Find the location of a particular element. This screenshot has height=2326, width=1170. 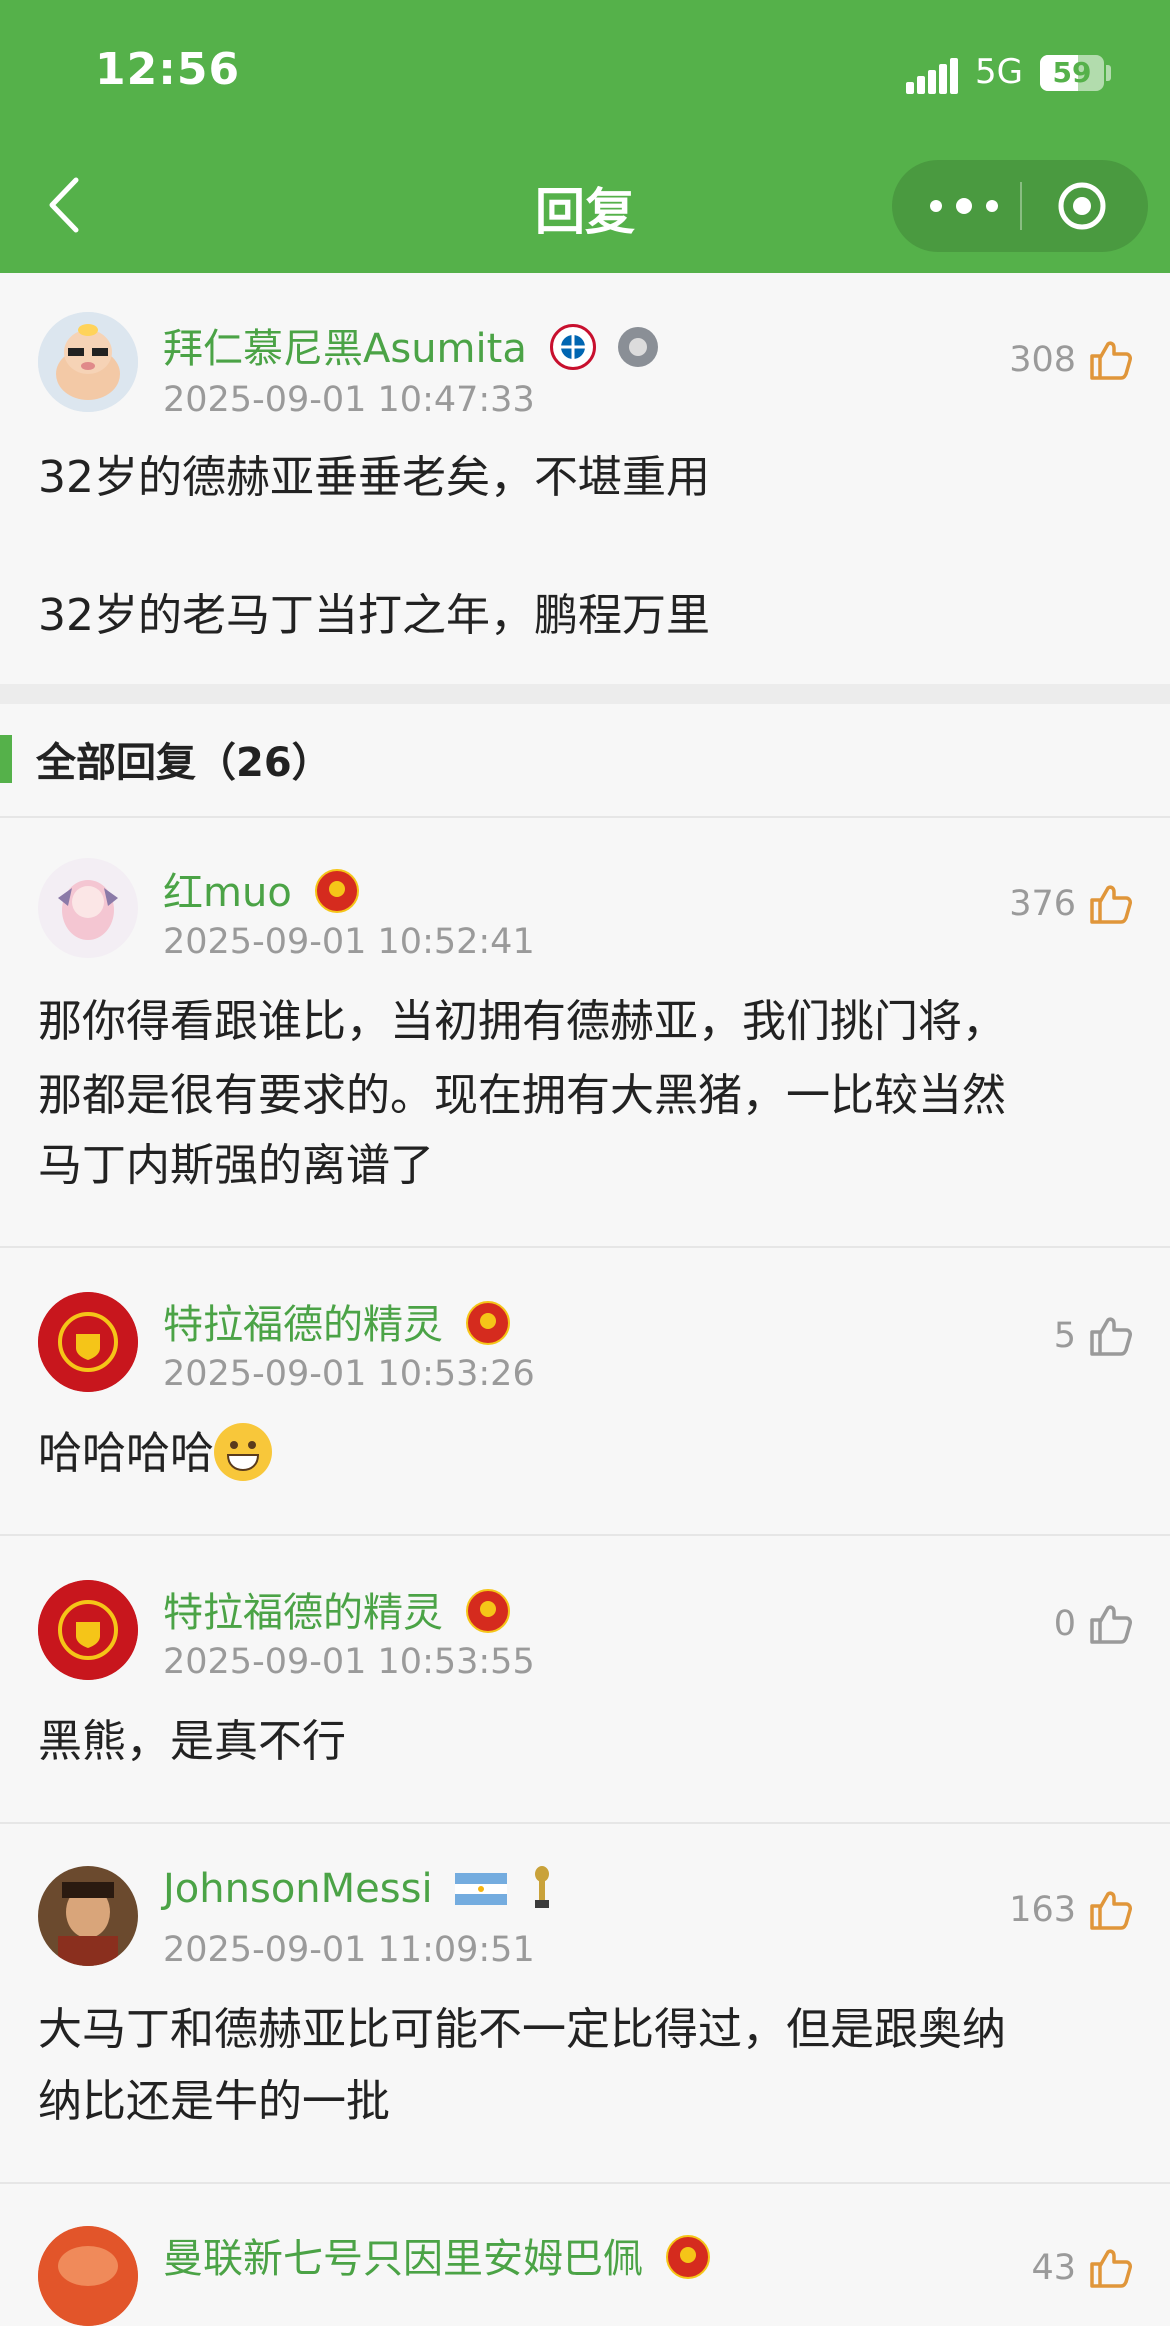

more-dots-icon is located at coordinates (936, 206).